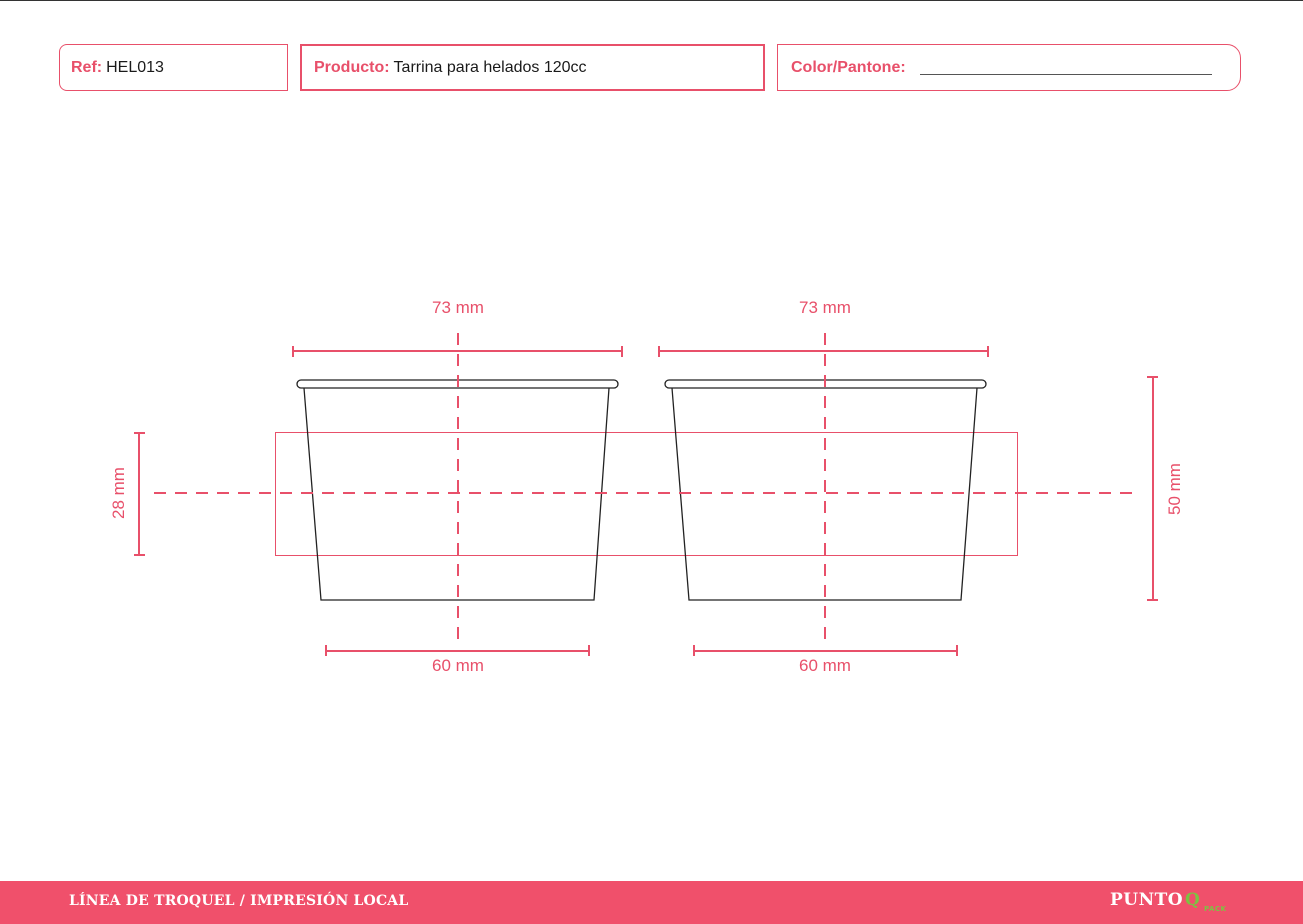 This screenshot has width=1303, height=924. Describe the element at coordinates (825, 307) in the screenshot. I see `top-width-label-right: 73 mm` at that location.